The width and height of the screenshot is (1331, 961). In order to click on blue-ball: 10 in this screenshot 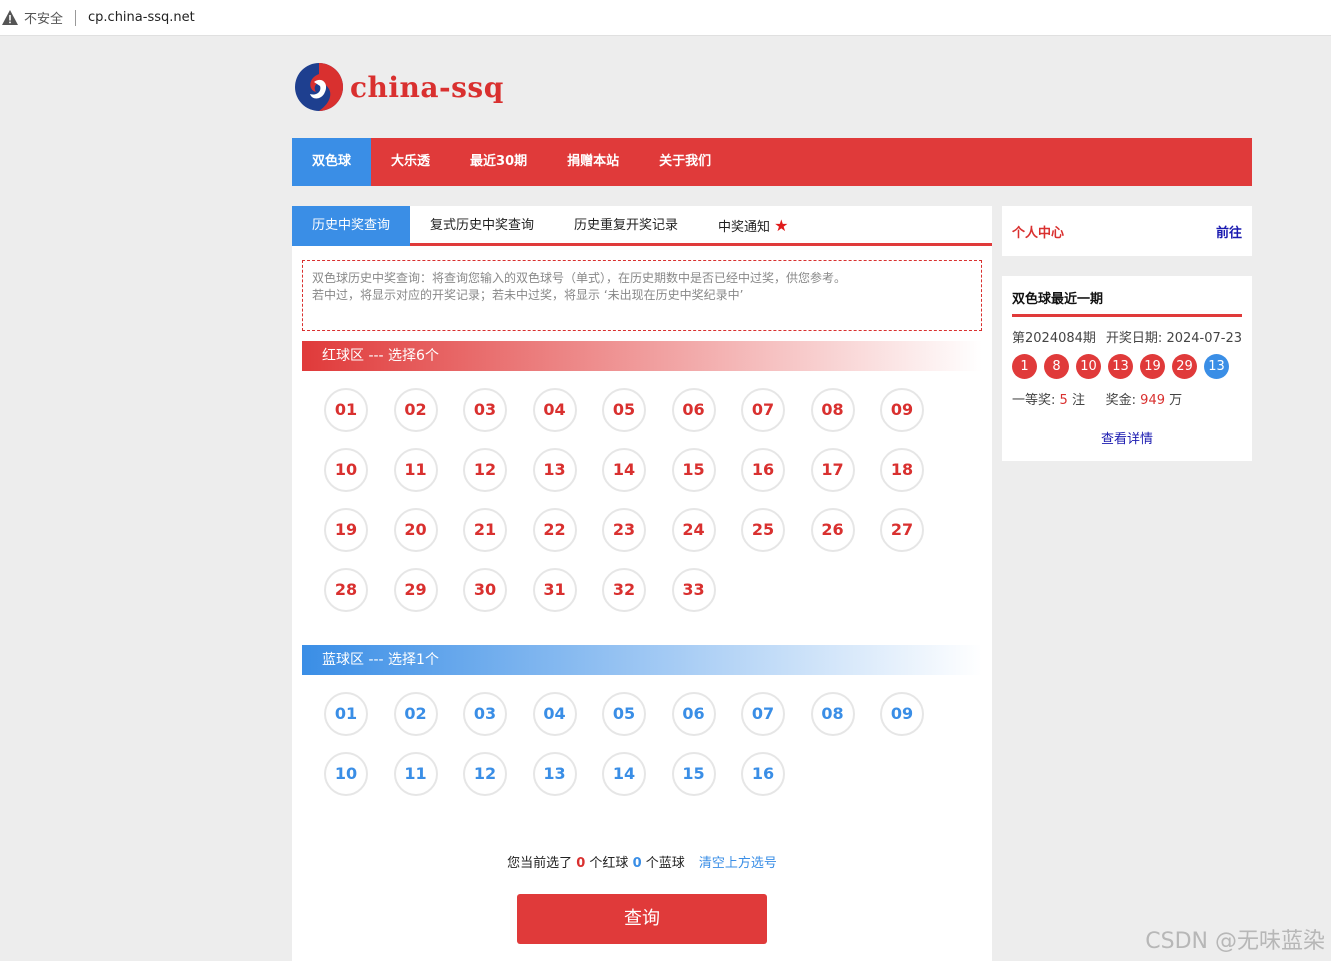, I will do `click(346, 774)`.